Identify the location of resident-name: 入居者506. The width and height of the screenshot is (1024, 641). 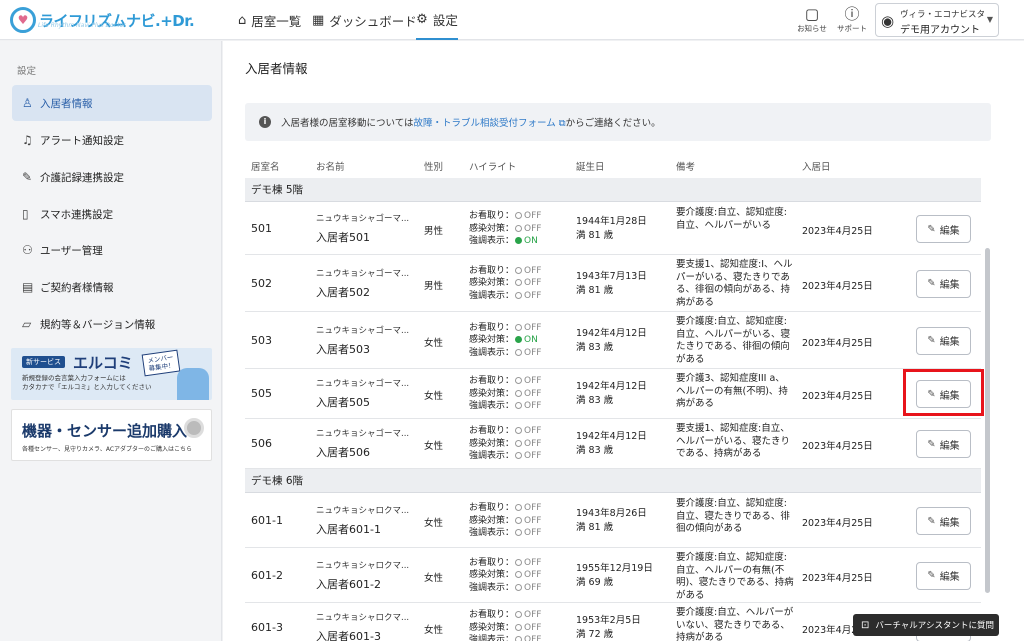
(343, 452).